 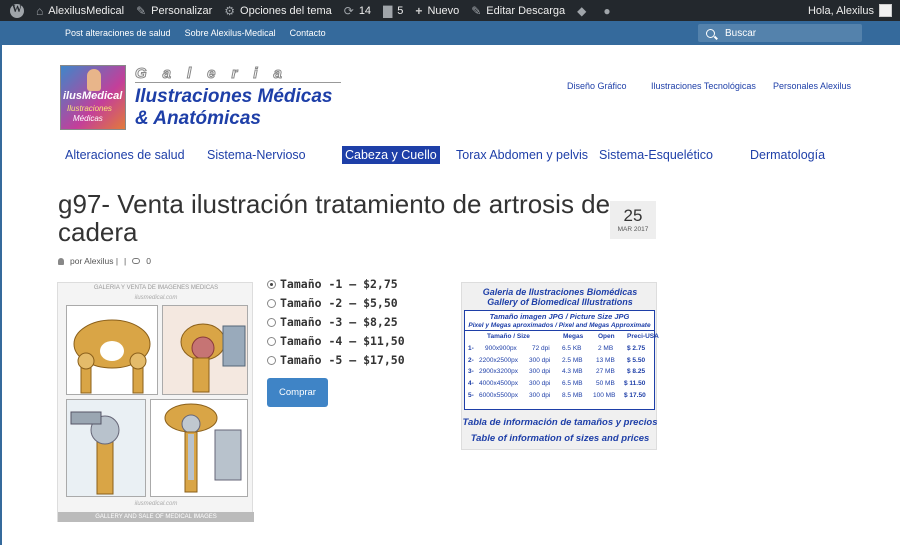 What do you see at coordinates (443, 10) in the screenshot?
I see `admin-new-label: Nuevo` at bounding box center [443, 10].